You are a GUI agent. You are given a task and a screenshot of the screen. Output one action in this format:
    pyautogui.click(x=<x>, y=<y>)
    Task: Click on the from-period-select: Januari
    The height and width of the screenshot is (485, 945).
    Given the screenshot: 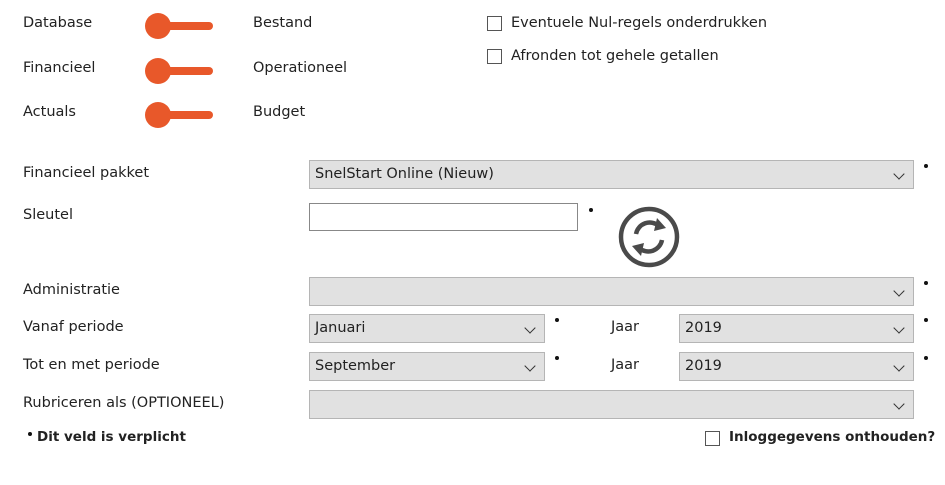 What is the action you would take?
    pyautogui.click(x=427, y=328)
    